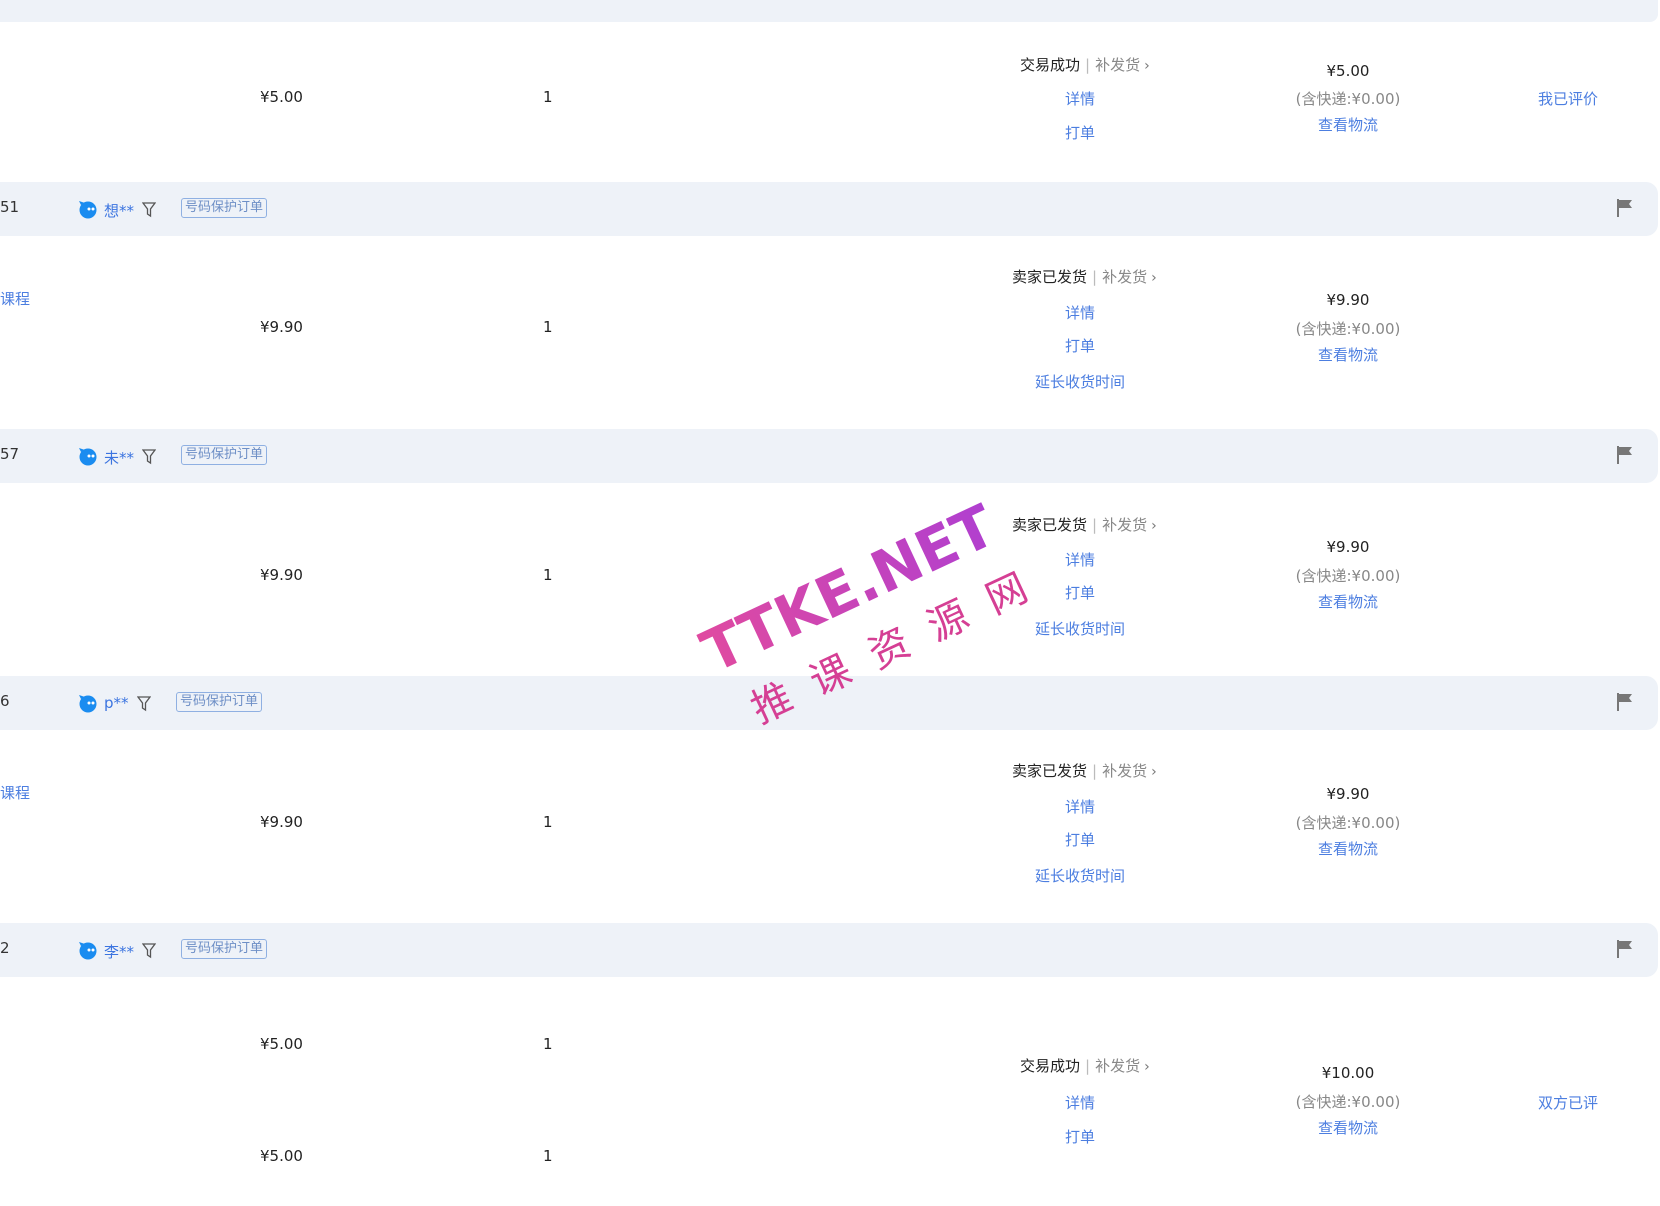 The image size is (1660, 1206). Describe the element at coordinates (1568, 98) in the screenshot. I see `review-status-link: 我已评价` at that location.